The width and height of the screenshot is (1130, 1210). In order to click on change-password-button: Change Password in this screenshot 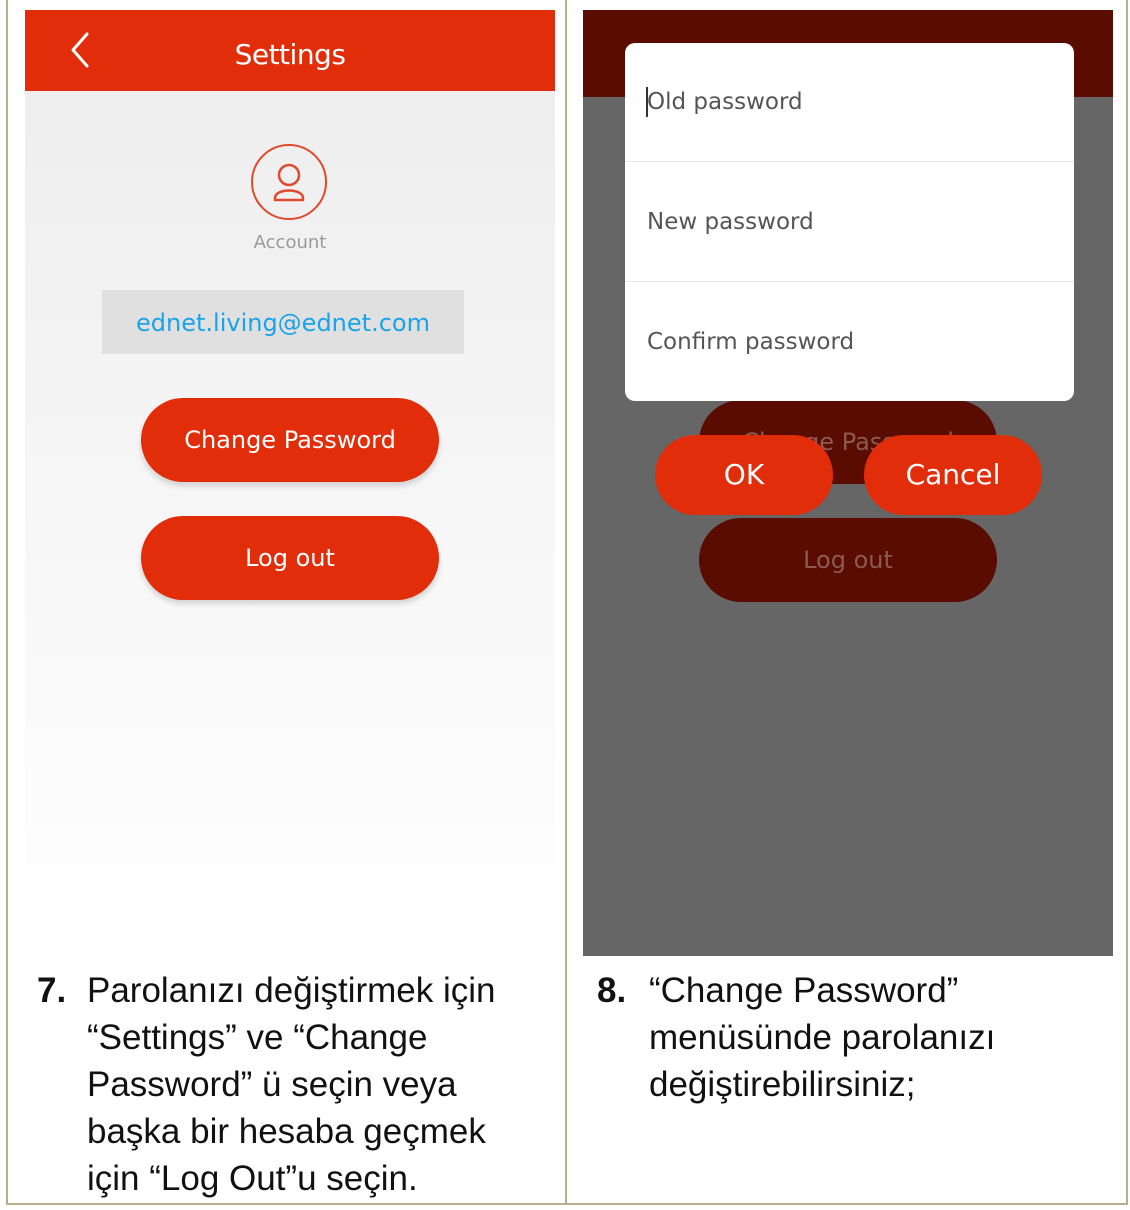, I will do `click(290, 440)`.